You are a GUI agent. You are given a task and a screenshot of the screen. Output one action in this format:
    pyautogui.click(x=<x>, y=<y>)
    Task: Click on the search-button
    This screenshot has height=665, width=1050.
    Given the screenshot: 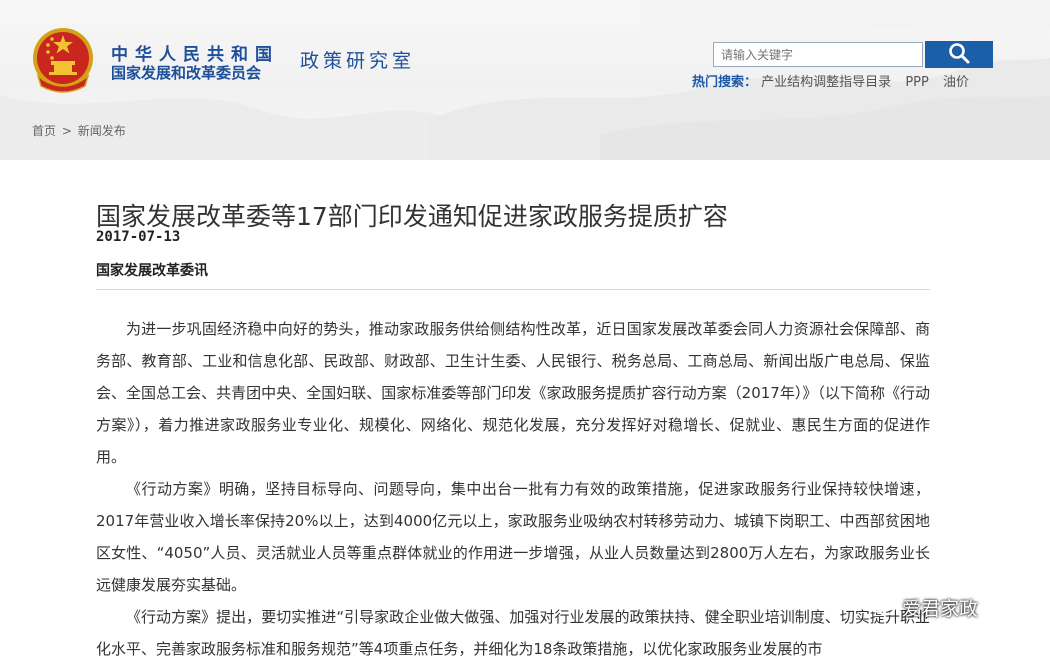 What is the action you would take?
    pyautogui.click(x=959, y=54)
    